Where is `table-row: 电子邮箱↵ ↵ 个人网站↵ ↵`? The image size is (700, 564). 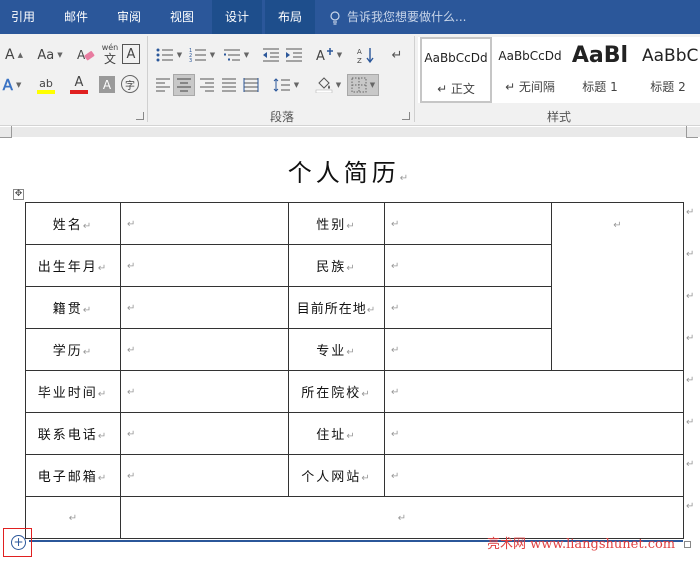
table-row: 电子邮箱↵ ↵ 个人网站↵ ↵ is located at coordinates (354, 475).